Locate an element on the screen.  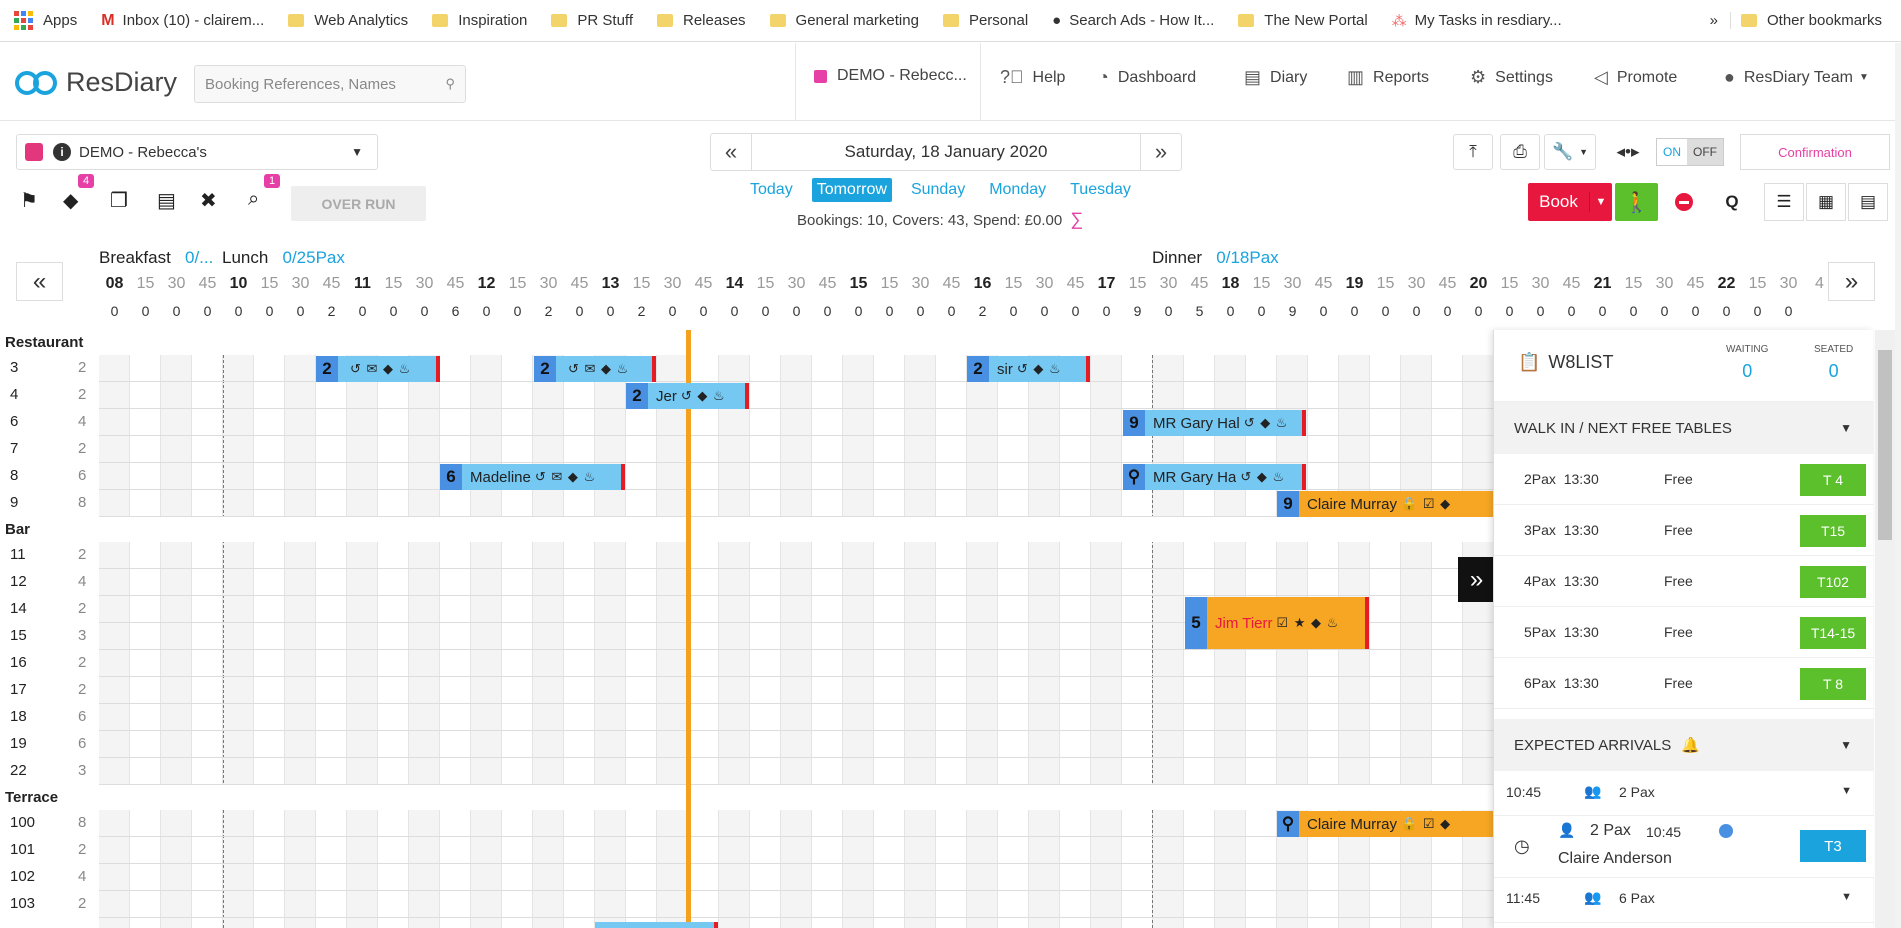
copy-icon: ❐ is located at coordinates (119, 200).